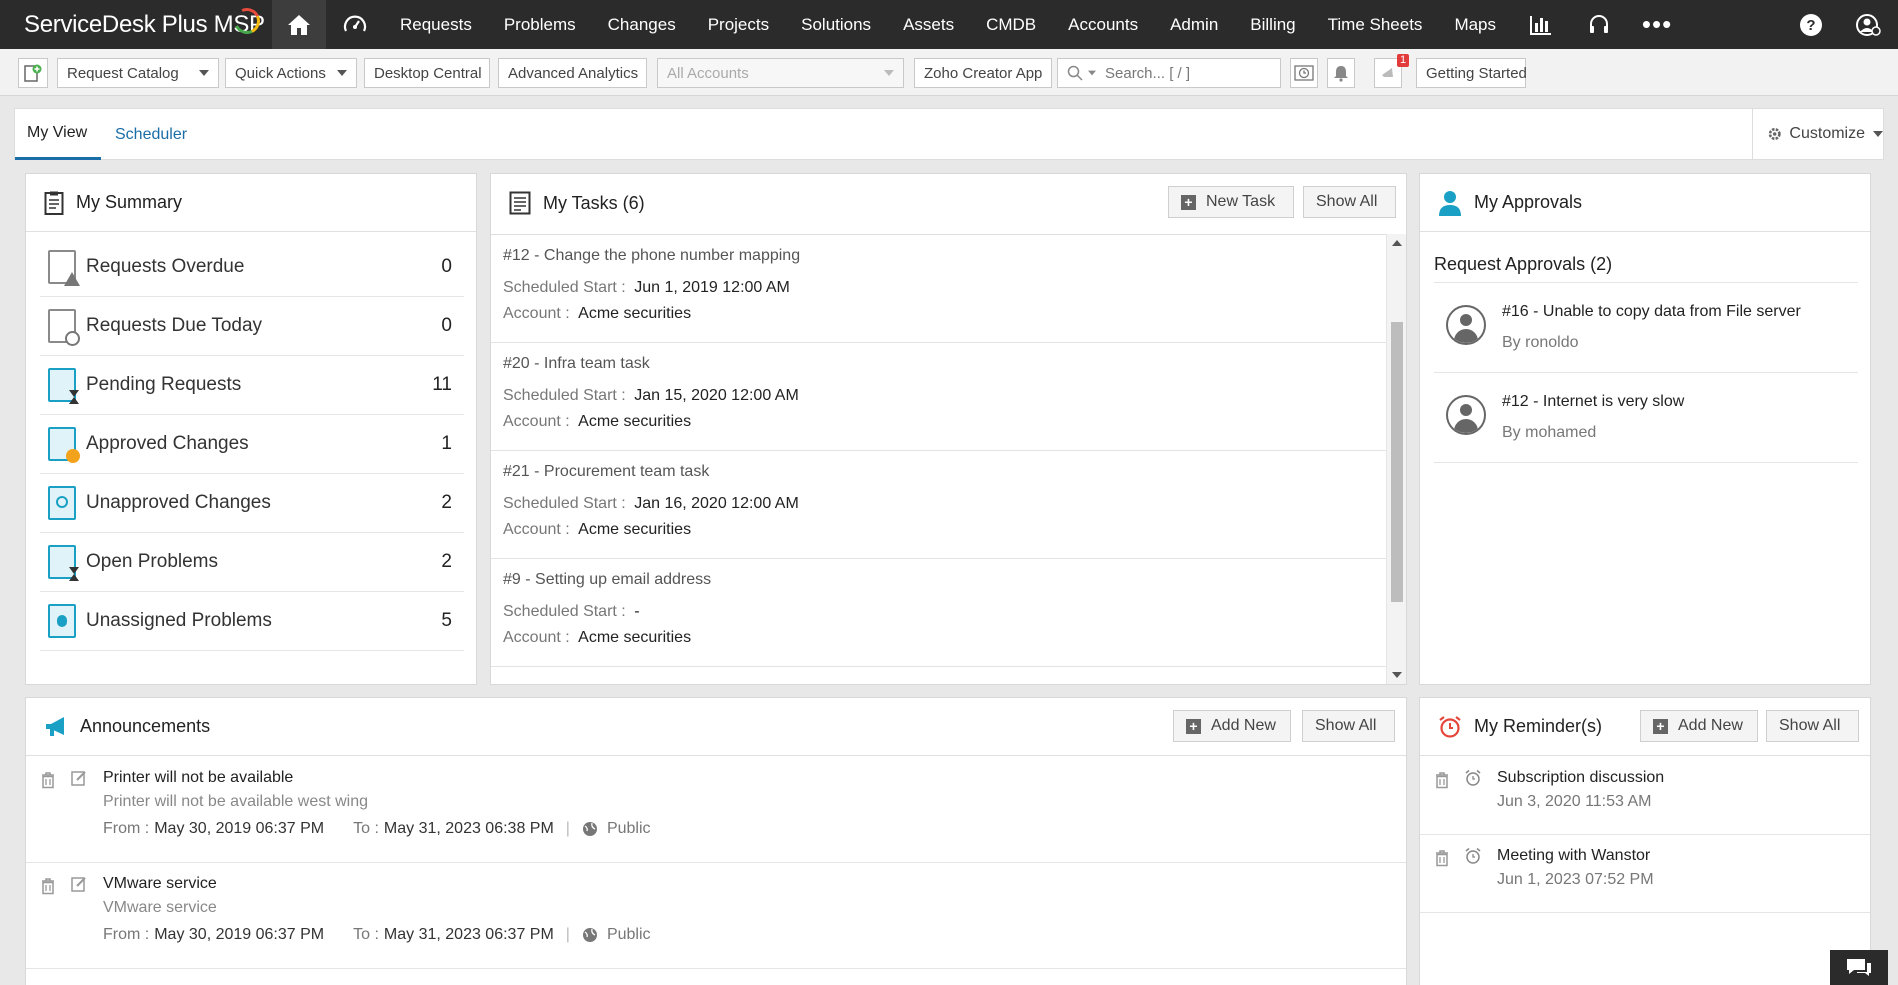  Describe the element at coordinates (651, 256) in the screenshot. I see `task-title: #12 - Change the phone number mapping` at that location.